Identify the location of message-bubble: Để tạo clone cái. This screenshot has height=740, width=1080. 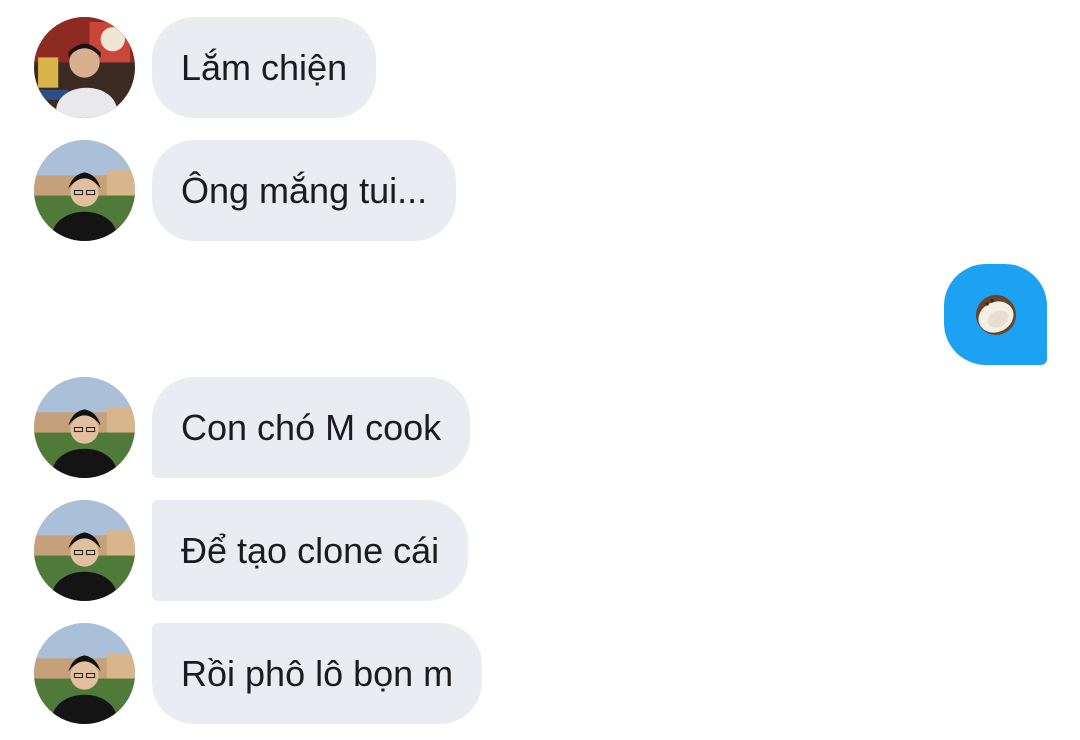
(310, 550).